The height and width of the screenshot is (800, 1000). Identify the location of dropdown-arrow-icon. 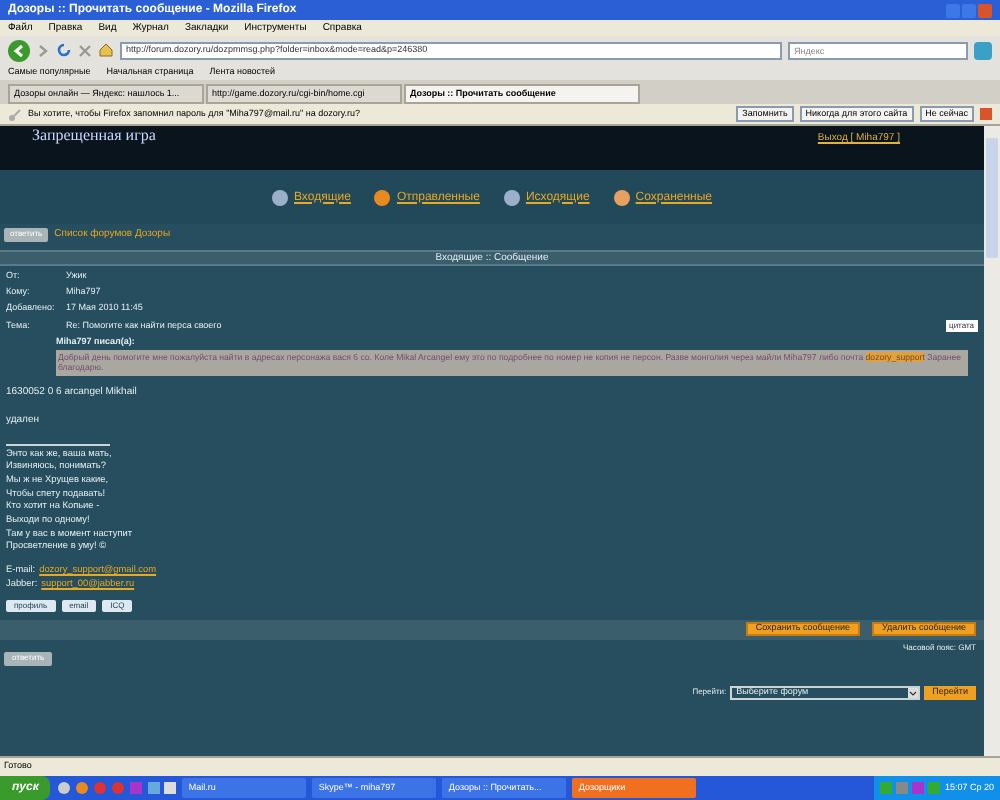
(913, 692).